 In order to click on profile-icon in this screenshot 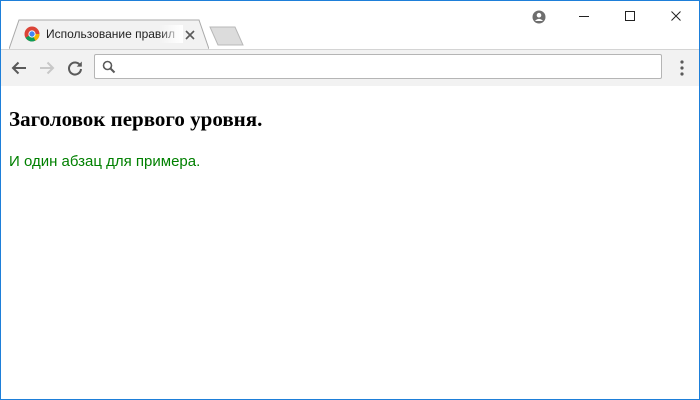, I will do `click(539, 17)`.